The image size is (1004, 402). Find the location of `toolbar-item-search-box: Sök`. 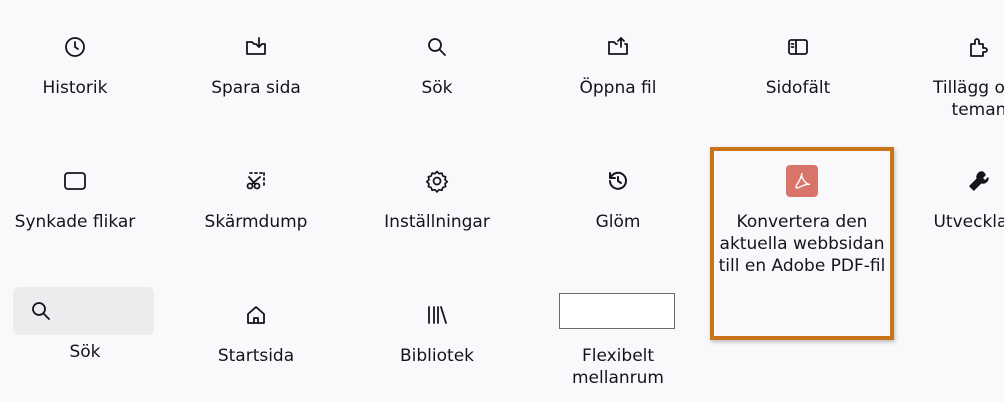

toolbar-item-search-box: Sök is located at coordinates (85, 352).